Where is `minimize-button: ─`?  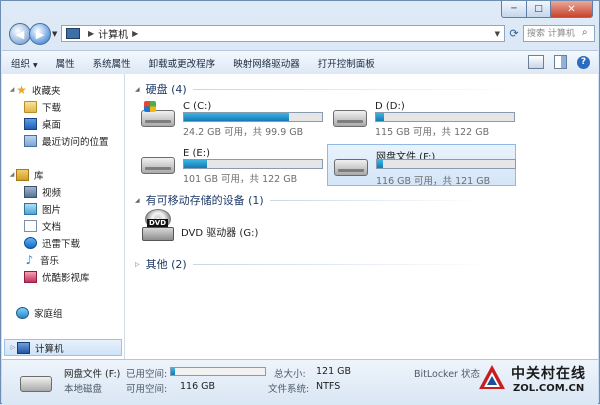
minimize-button: ─ is located at coordinates (514, 9).